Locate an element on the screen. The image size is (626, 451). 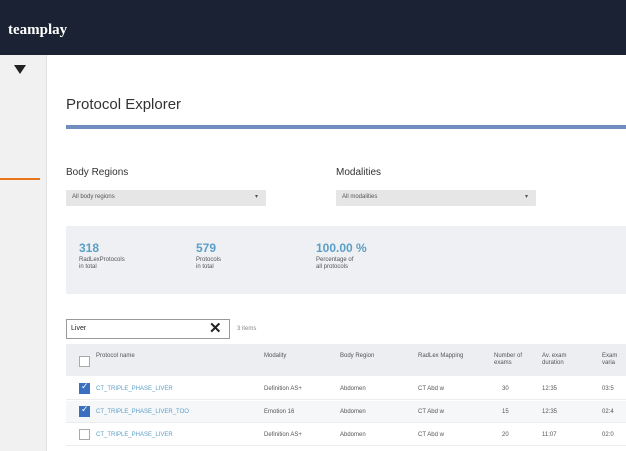
protocol-search-input: Liver is located at coordinates (148, 329).